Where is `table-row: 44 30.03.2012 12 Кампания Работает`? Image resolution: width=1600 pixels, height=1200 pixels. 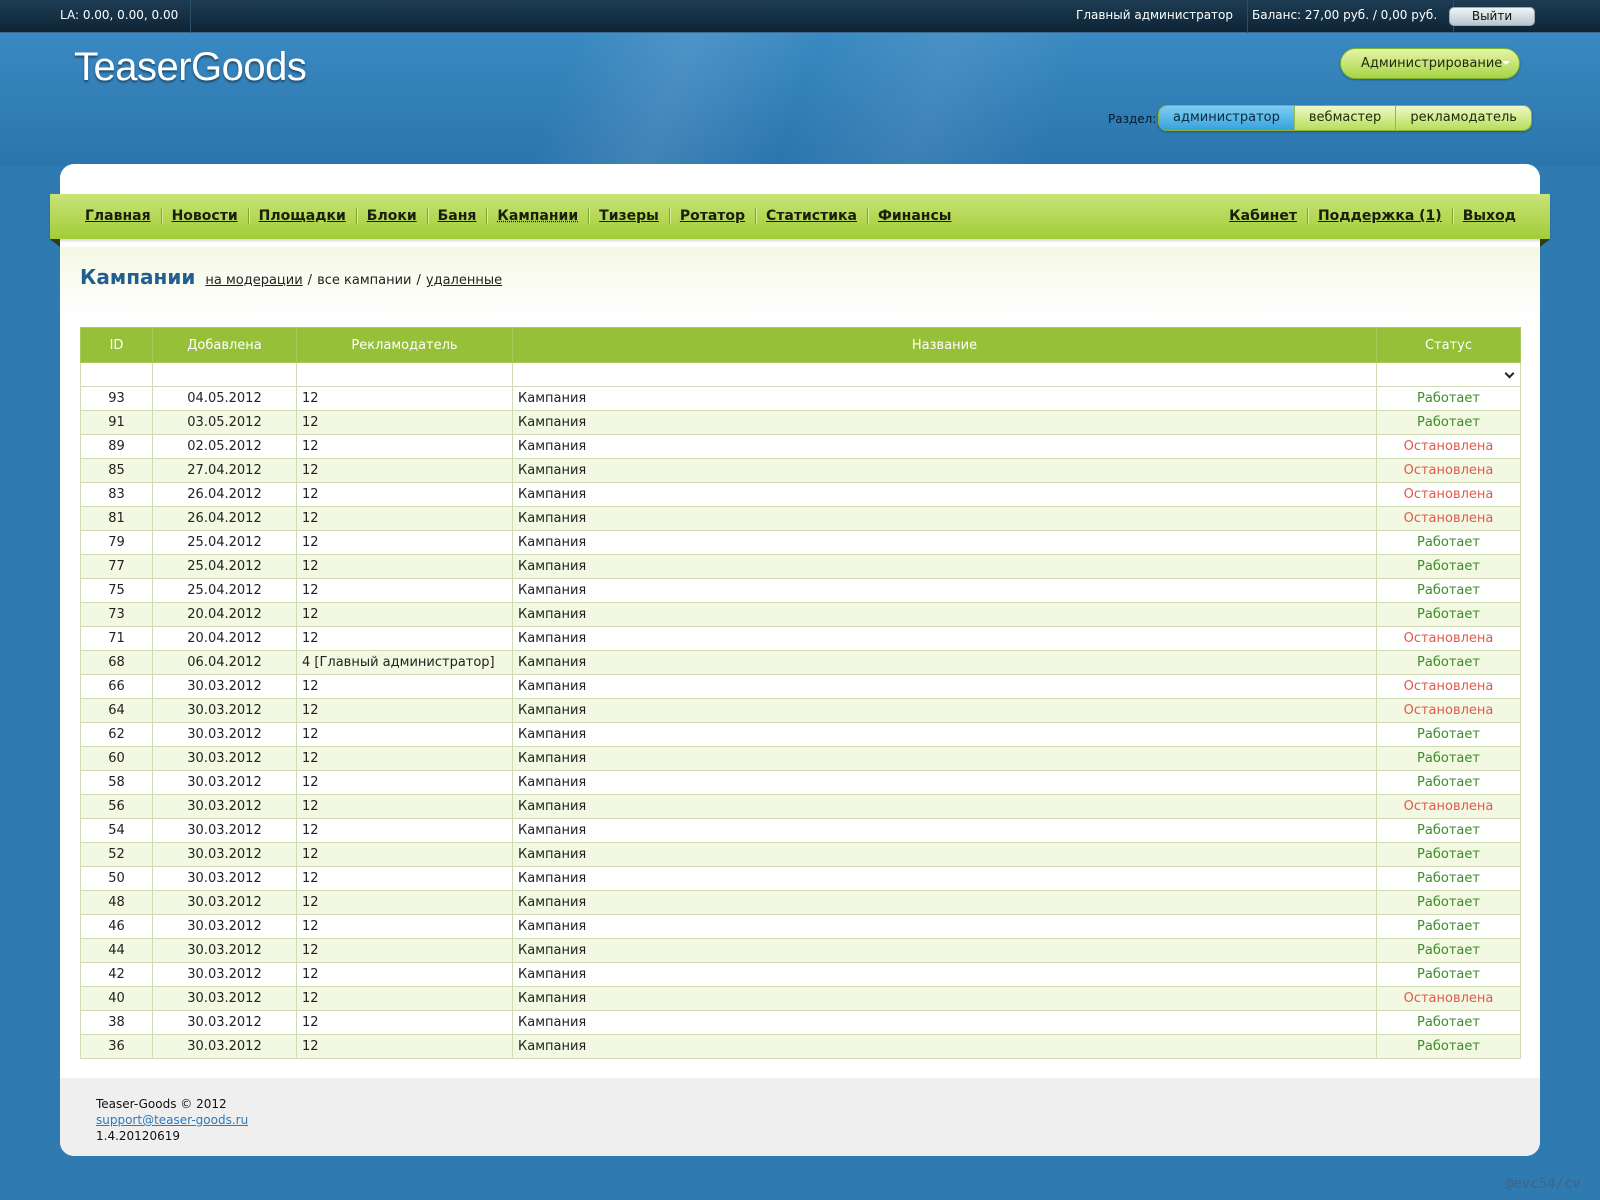
table-row: 44 30.03.2012 12 Кампания Работает is located at coordinates (800, 950).